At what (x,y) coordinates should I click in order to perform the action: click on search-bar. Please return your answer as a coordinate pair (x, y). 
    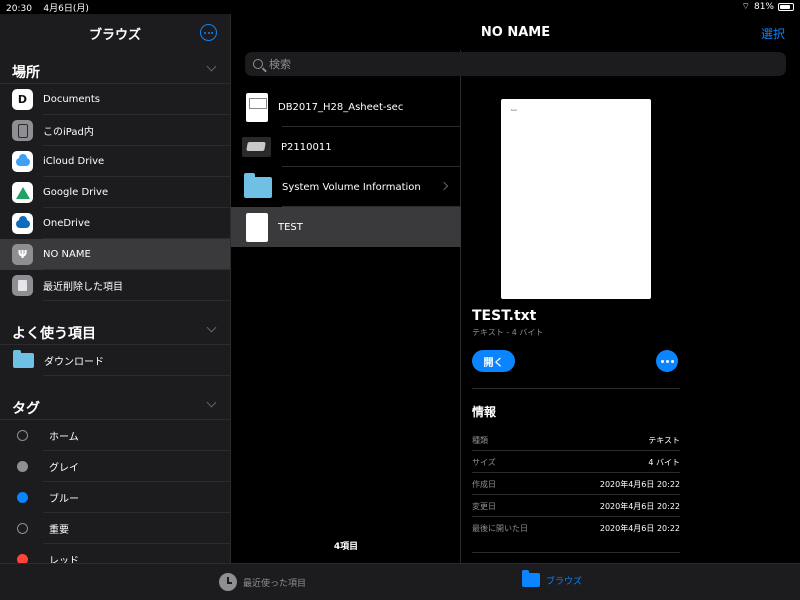
    Looking at the image, I should click on (515, 64).